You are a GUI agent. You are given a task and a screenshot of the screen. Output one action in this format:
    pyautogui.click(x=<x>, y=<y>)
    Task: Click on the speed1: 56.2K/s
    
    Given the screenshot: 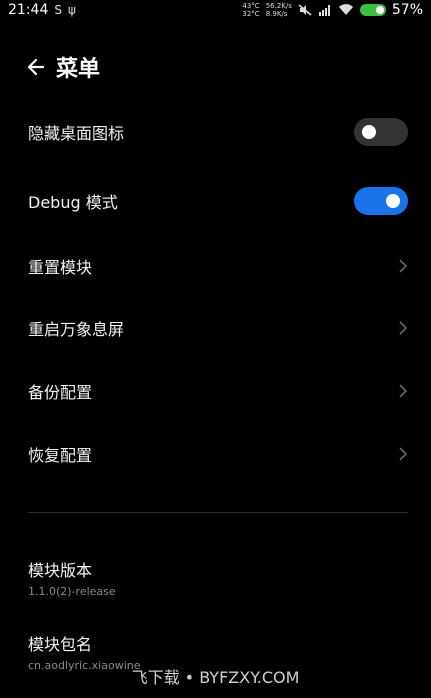 What is the action you would take?
    pyautogui.click(x=278, y=6)
    